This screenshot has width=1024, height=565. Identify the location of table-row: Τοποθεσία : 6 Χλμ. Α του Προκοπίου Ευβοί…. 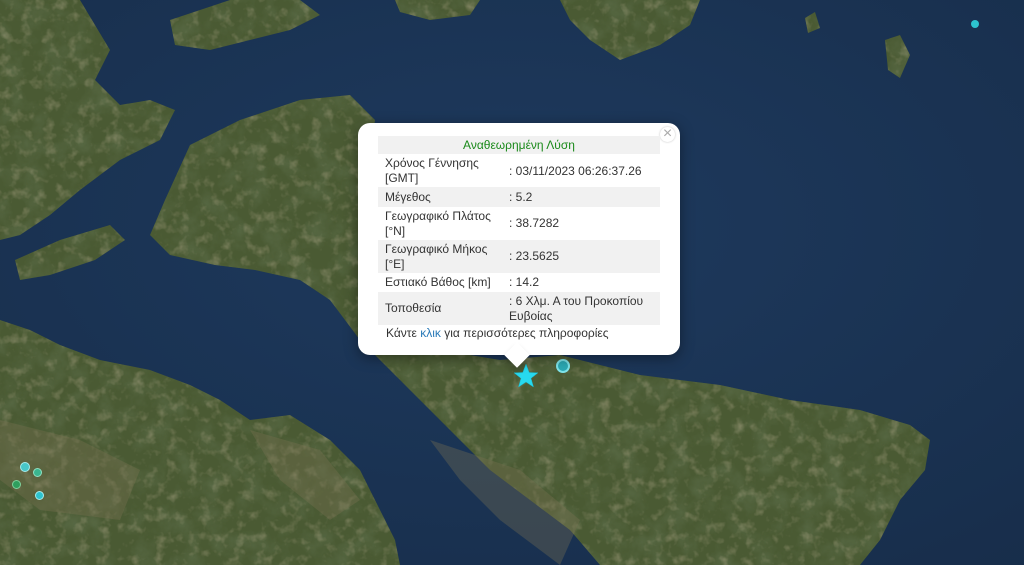
(519, 308).